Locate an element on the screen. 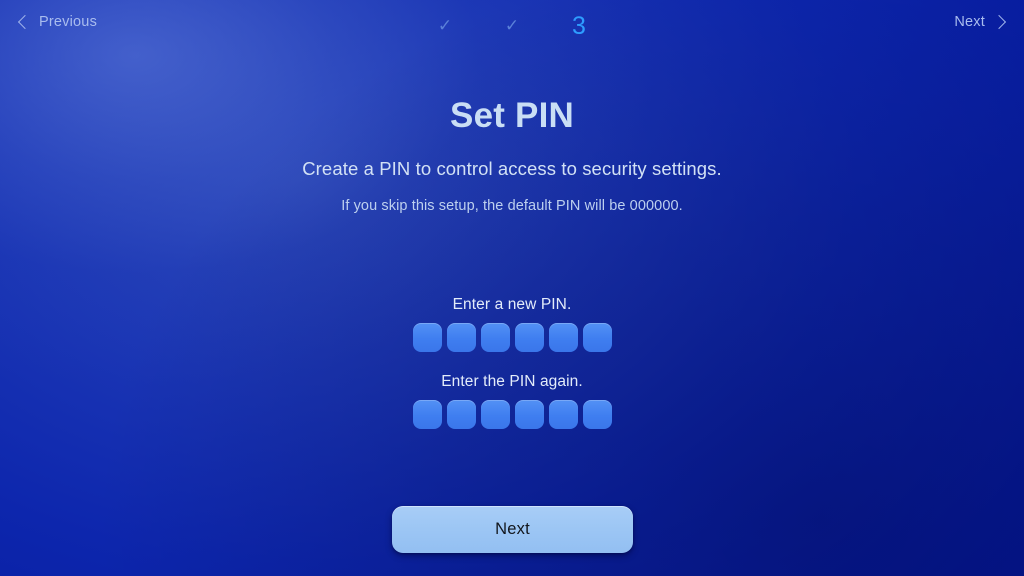 This screenshot has width=1024, height=576. step-indicator: ✓ ✓ 3 is located at coordinates (512, 26).